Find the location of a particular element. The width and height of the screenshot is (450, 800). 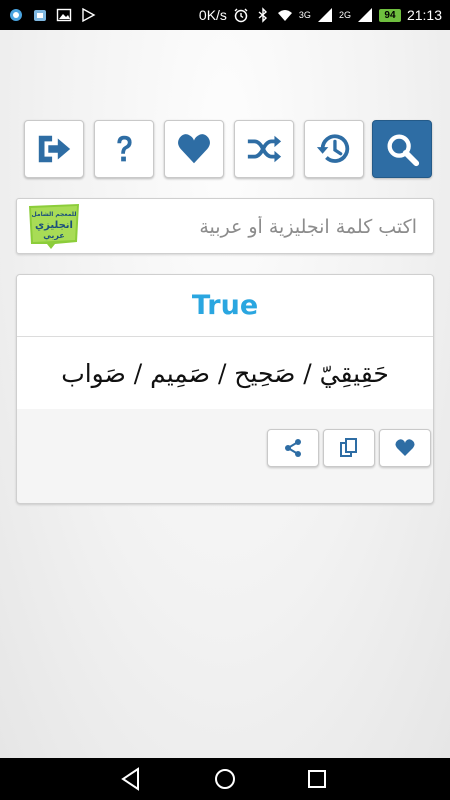

search-button is located at coordinates (402, 149).